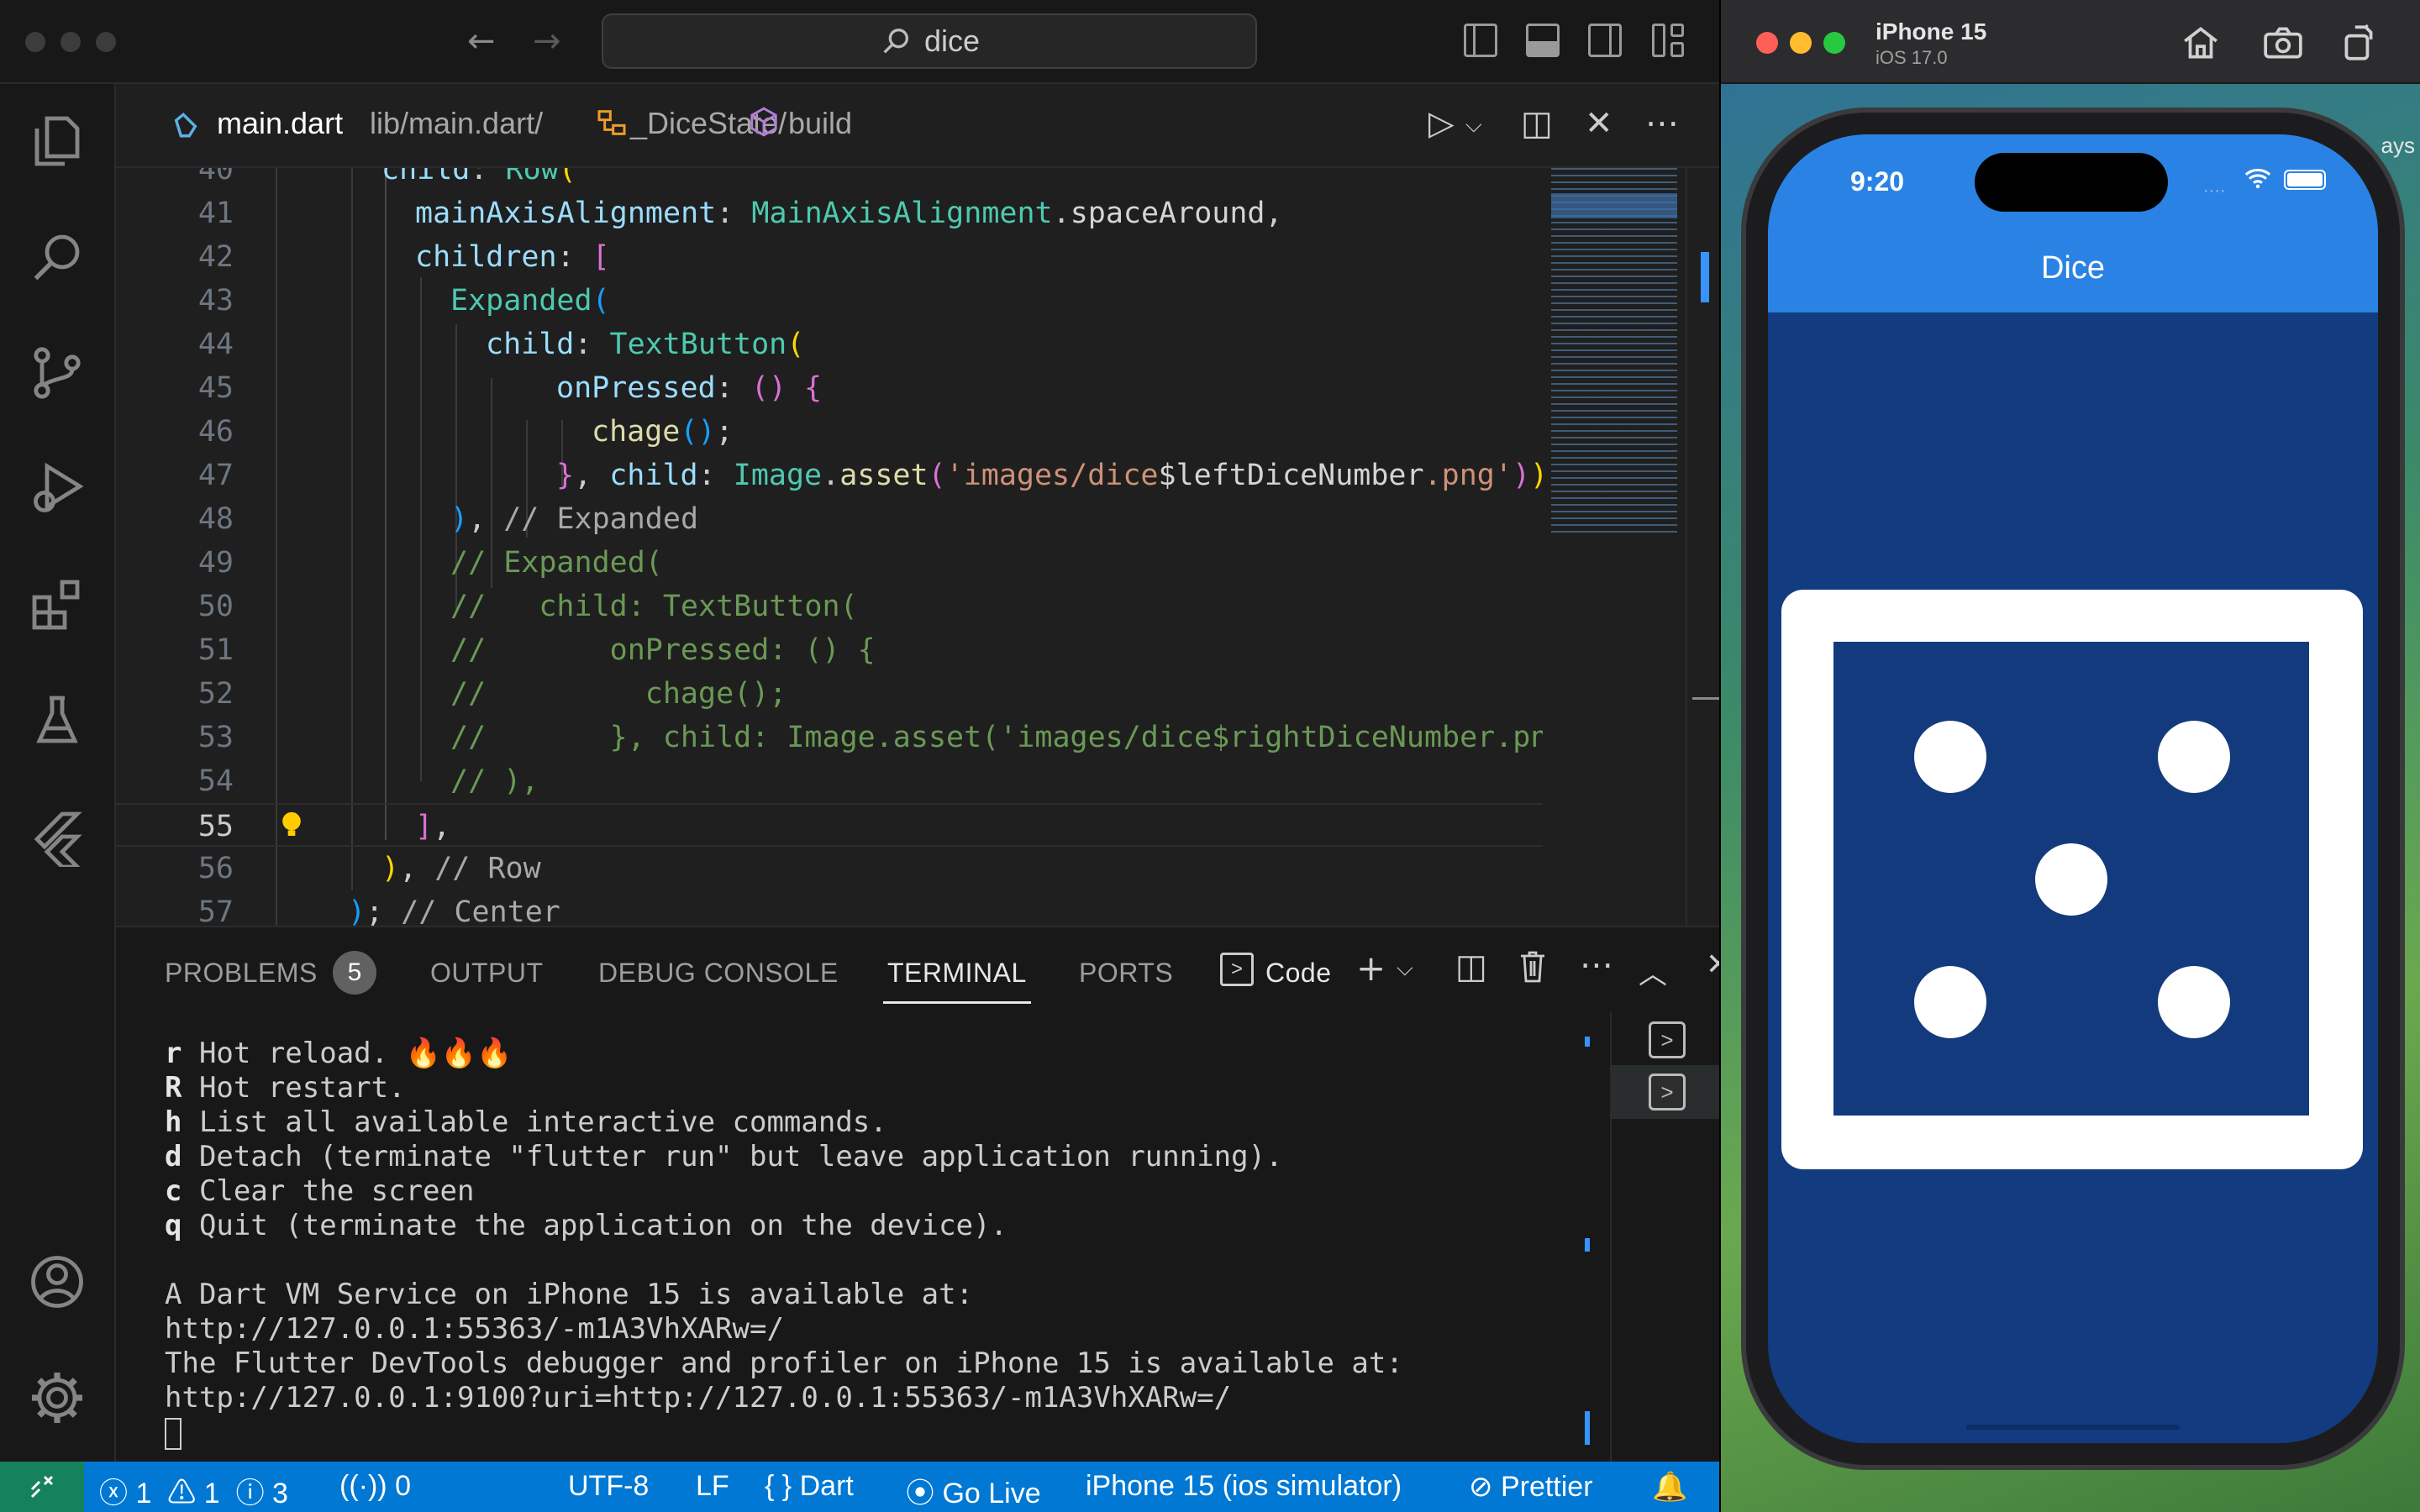  What do you see at coordinates (1596, 965) in the screenshot?
I see `panel-more-icon: ⋯` at bounding box center [1596, 965].